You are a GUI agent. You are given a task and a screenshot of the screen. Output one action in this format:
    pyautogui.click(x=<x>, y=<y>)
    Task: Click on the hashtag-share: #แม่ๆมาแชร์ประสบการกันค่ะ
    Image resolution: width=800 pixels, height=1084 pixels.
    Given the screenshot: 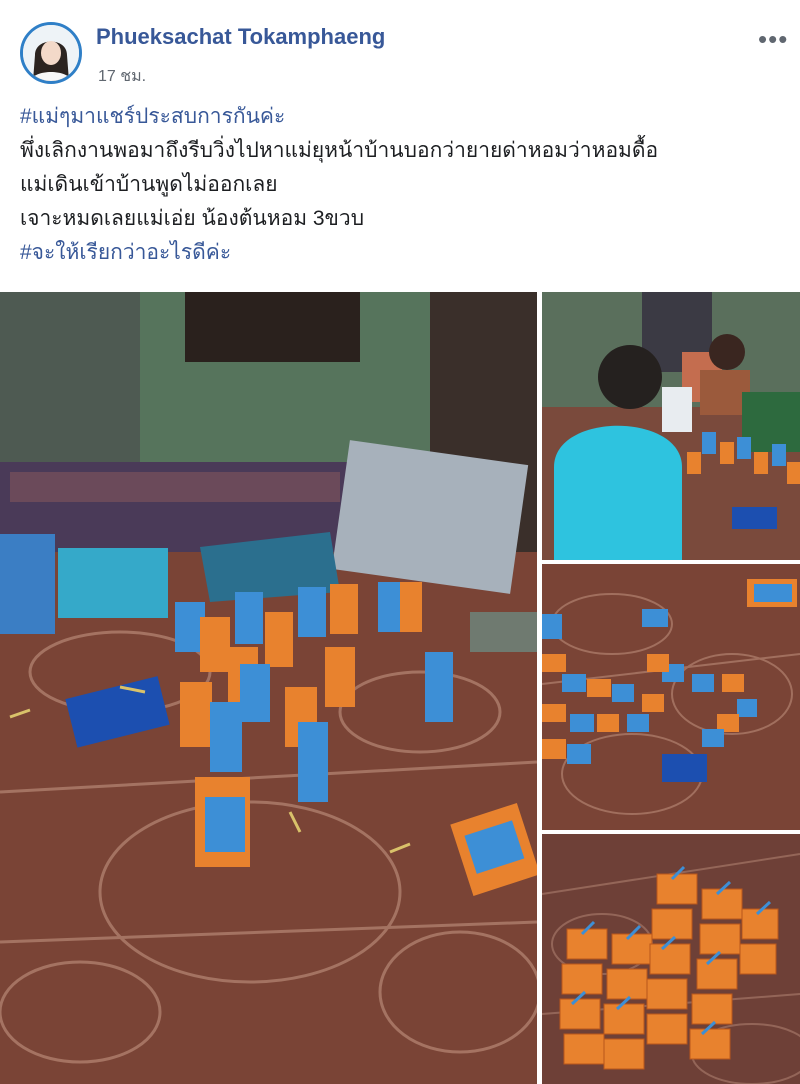 What is the action you would take?
    pyautogui.click(x=405, y=117)
    